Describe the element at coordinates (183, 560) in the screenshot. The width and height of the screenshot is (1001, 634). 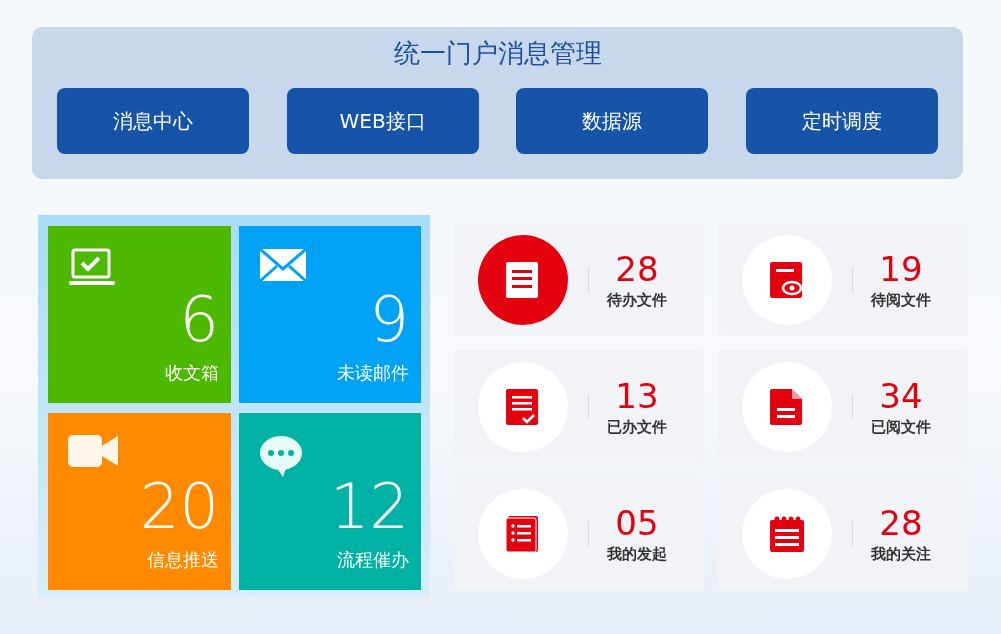
I see `tile-label: 信息推送` at that location.